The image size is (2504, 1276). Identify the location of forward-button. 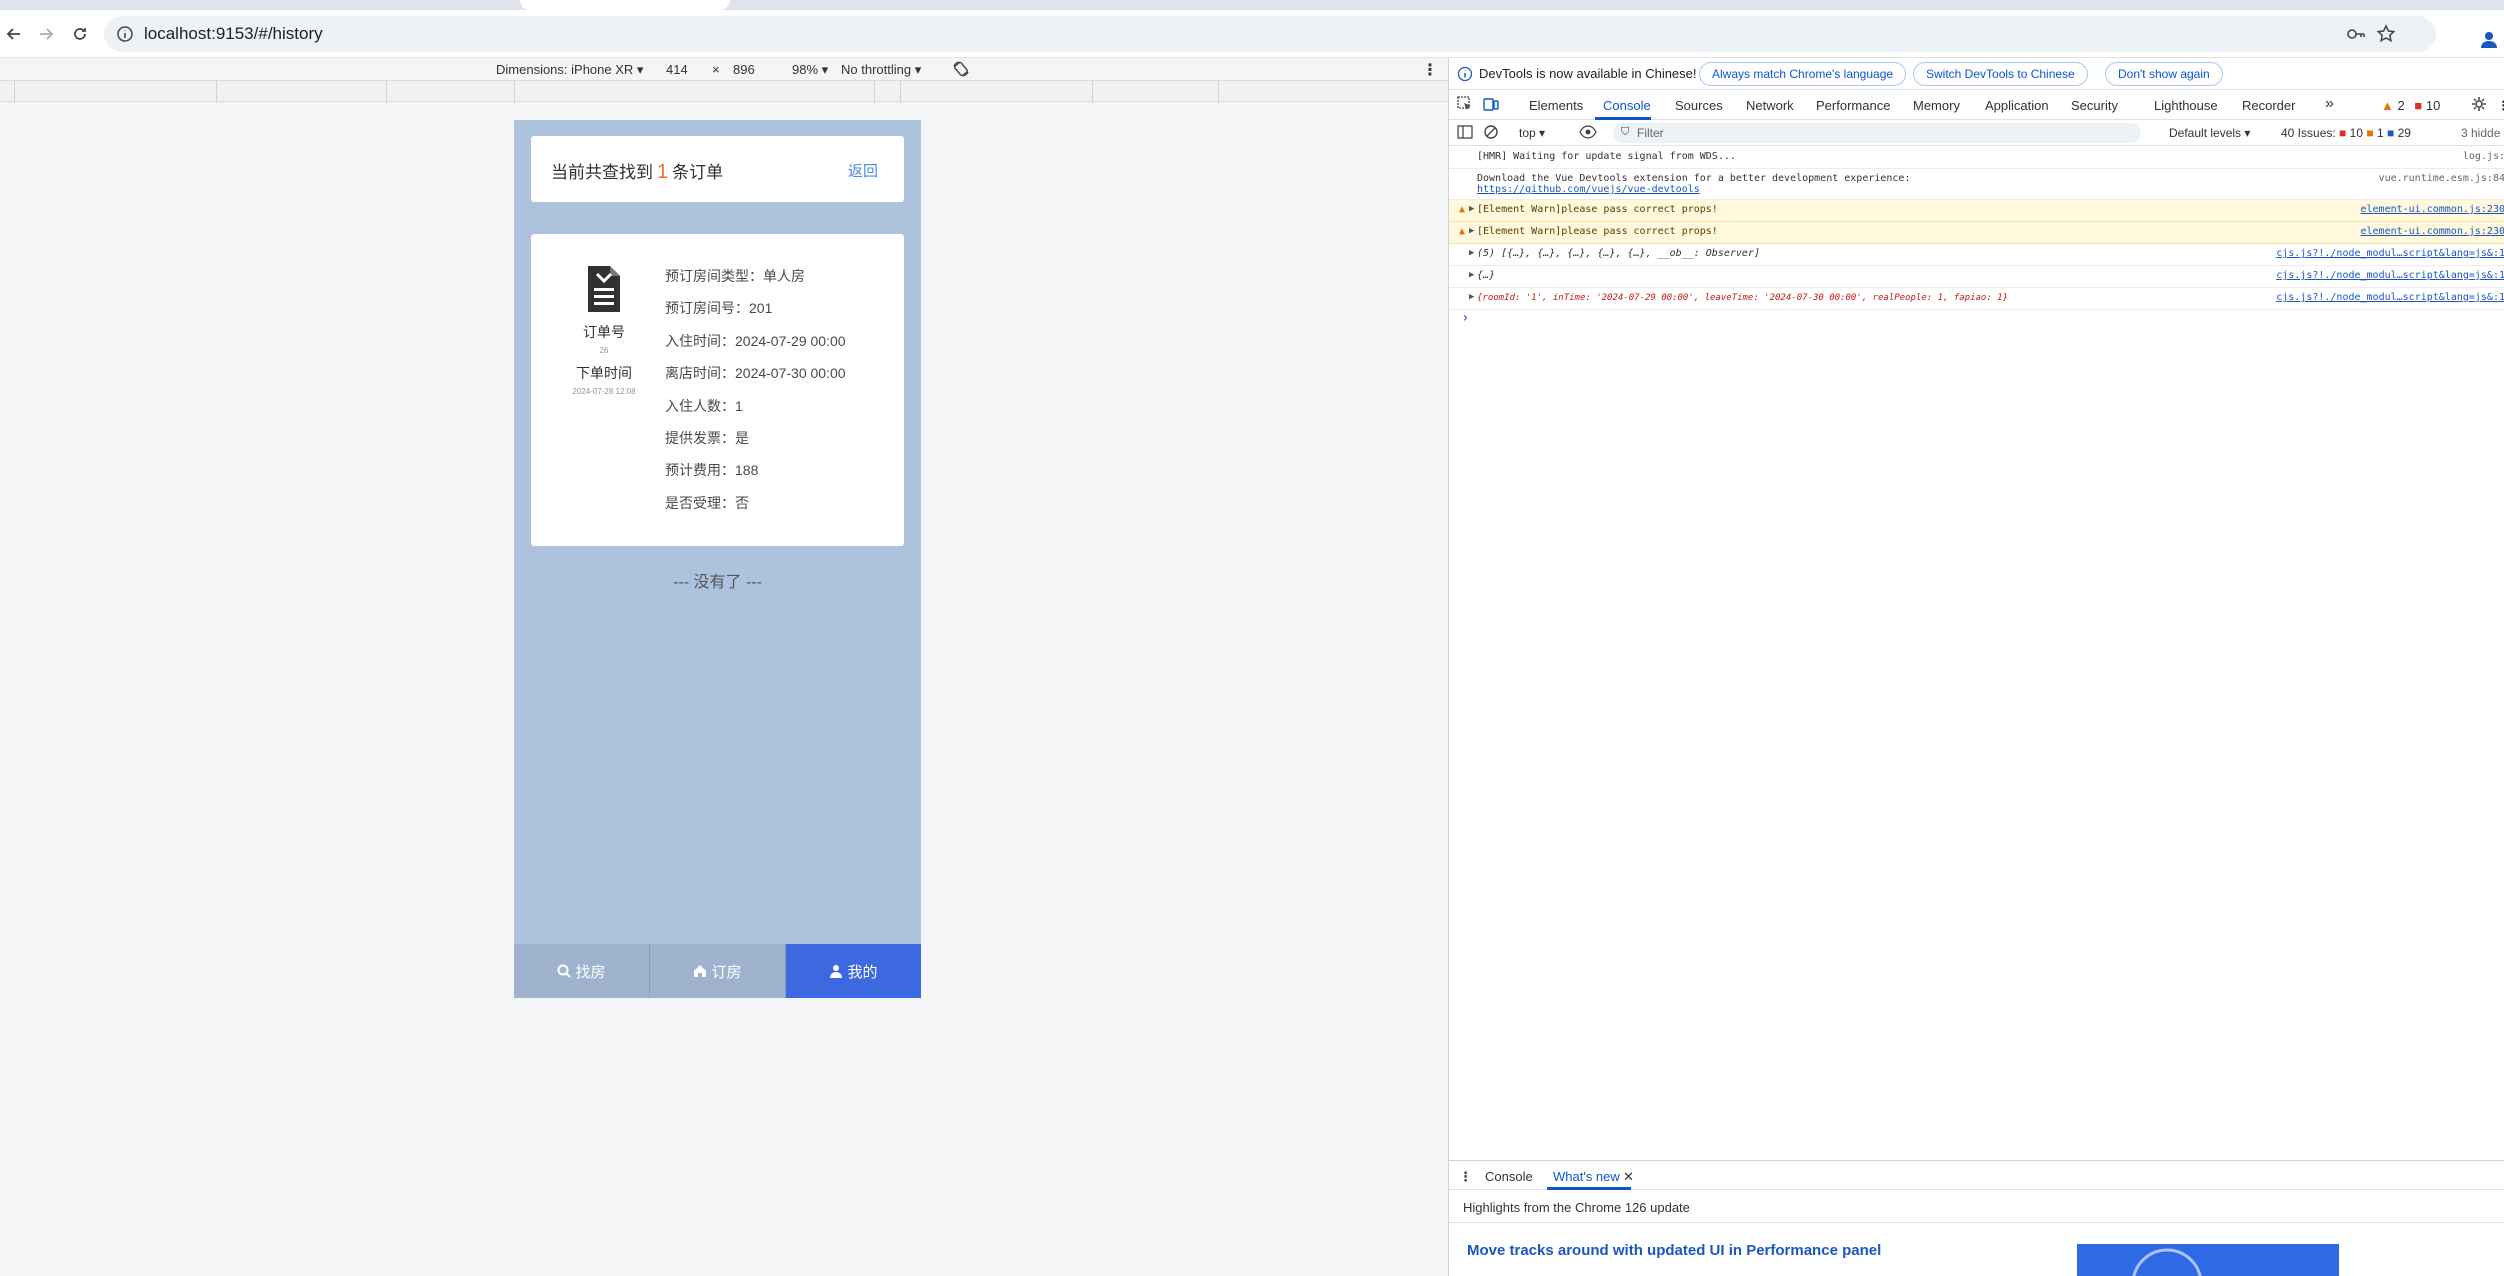
(46, 34).